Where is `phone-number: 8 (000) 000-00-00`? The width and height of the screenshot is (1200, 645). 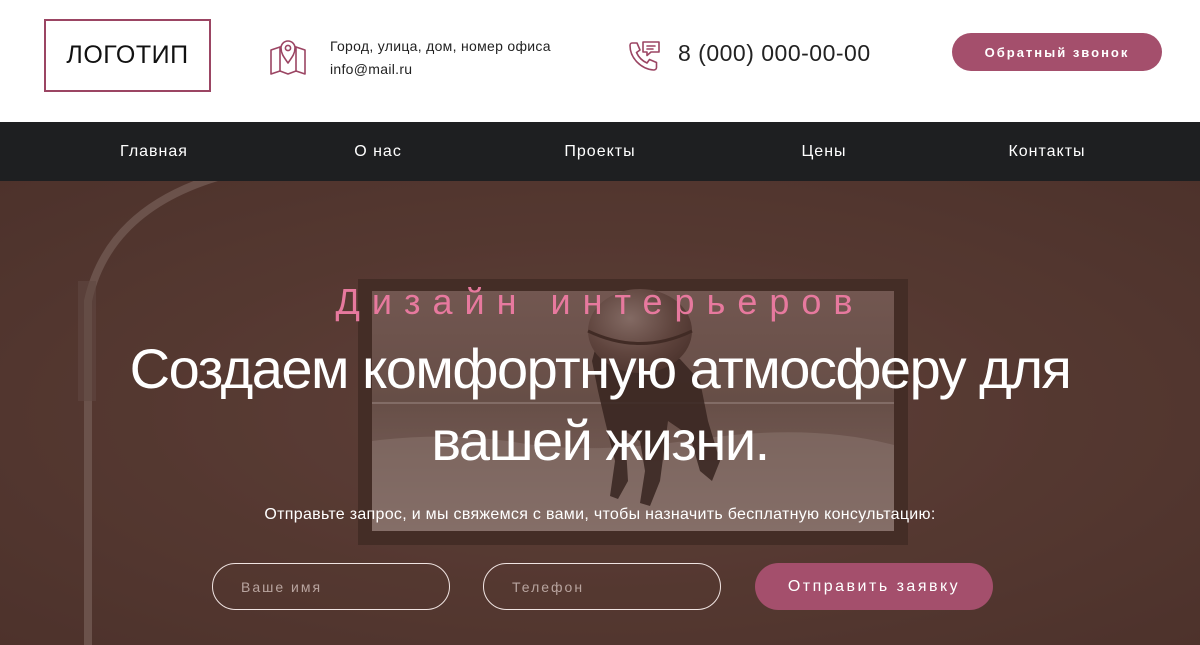
phone-number: 8 (000) 000-00-00 is located at coordinates (774, 53).